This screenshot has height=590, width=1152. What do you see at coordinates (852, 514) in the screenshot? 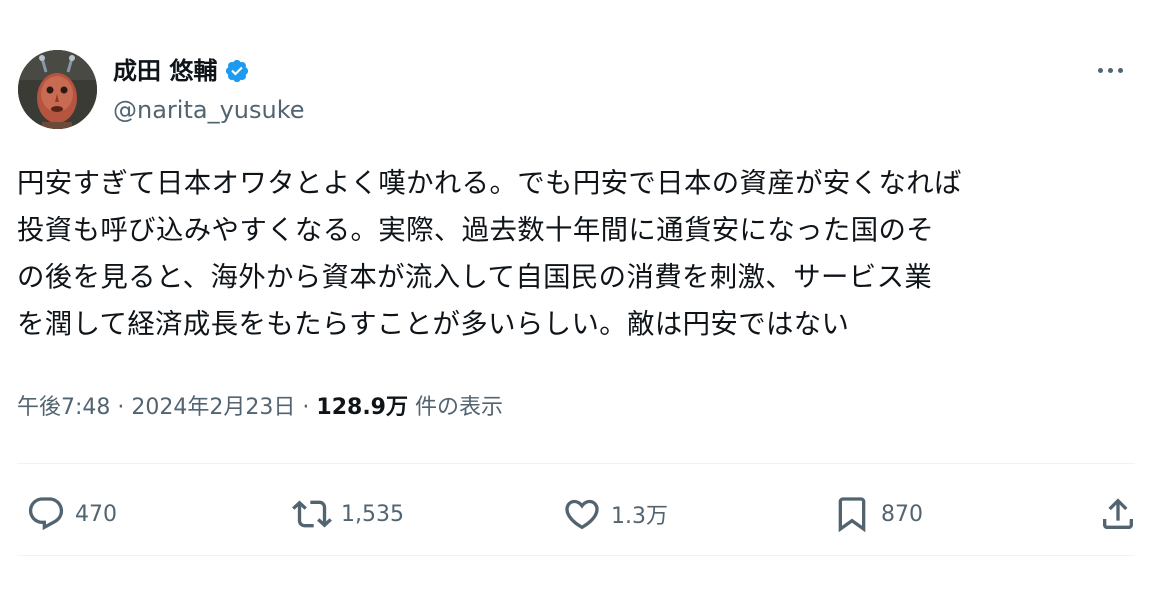
I see `bookmark-icon` at bounding box center [852, 514].